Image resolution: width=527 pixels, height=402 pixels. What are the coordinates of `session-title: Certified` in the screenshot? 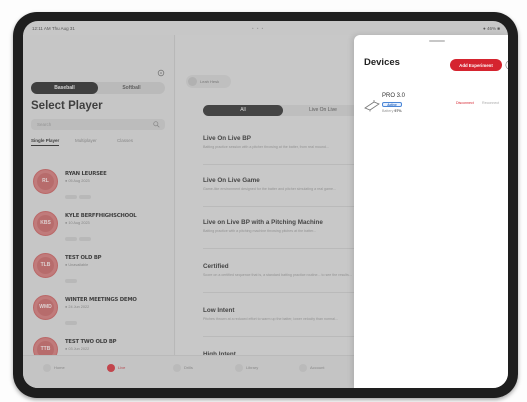 It's located at (216, 266).